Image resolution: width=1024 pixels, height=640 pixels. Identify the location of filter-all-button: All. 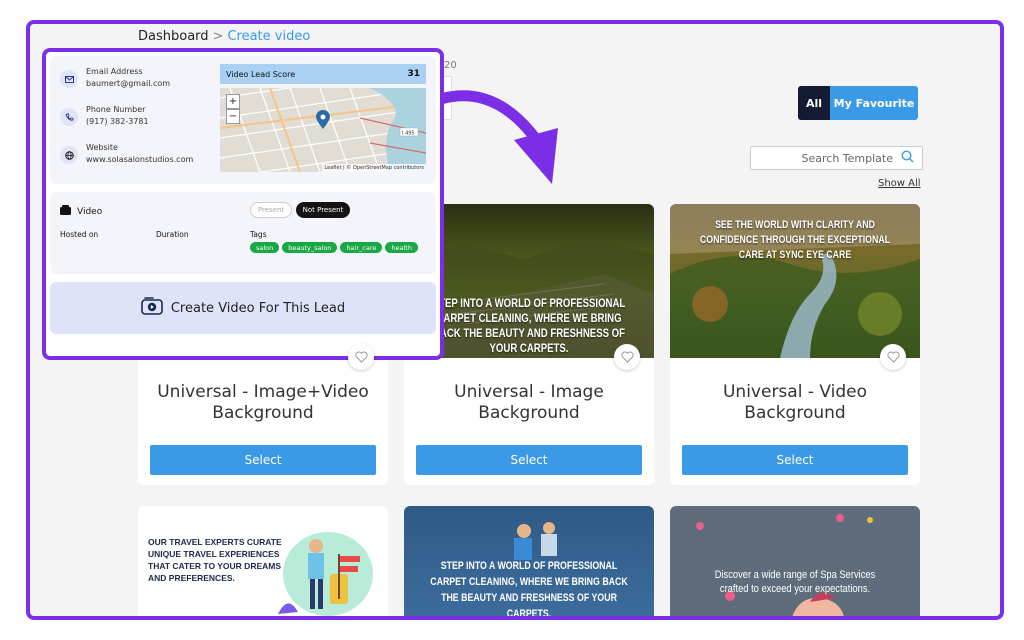
(814, 103).